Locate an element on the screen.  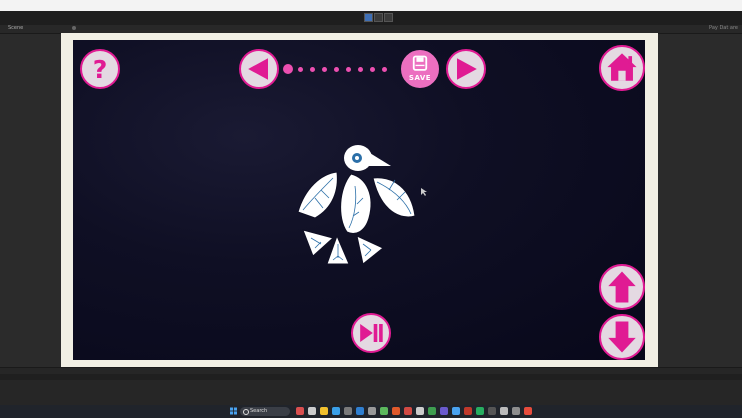
mouse-cursor-icon is located at coordinates (424, 192).